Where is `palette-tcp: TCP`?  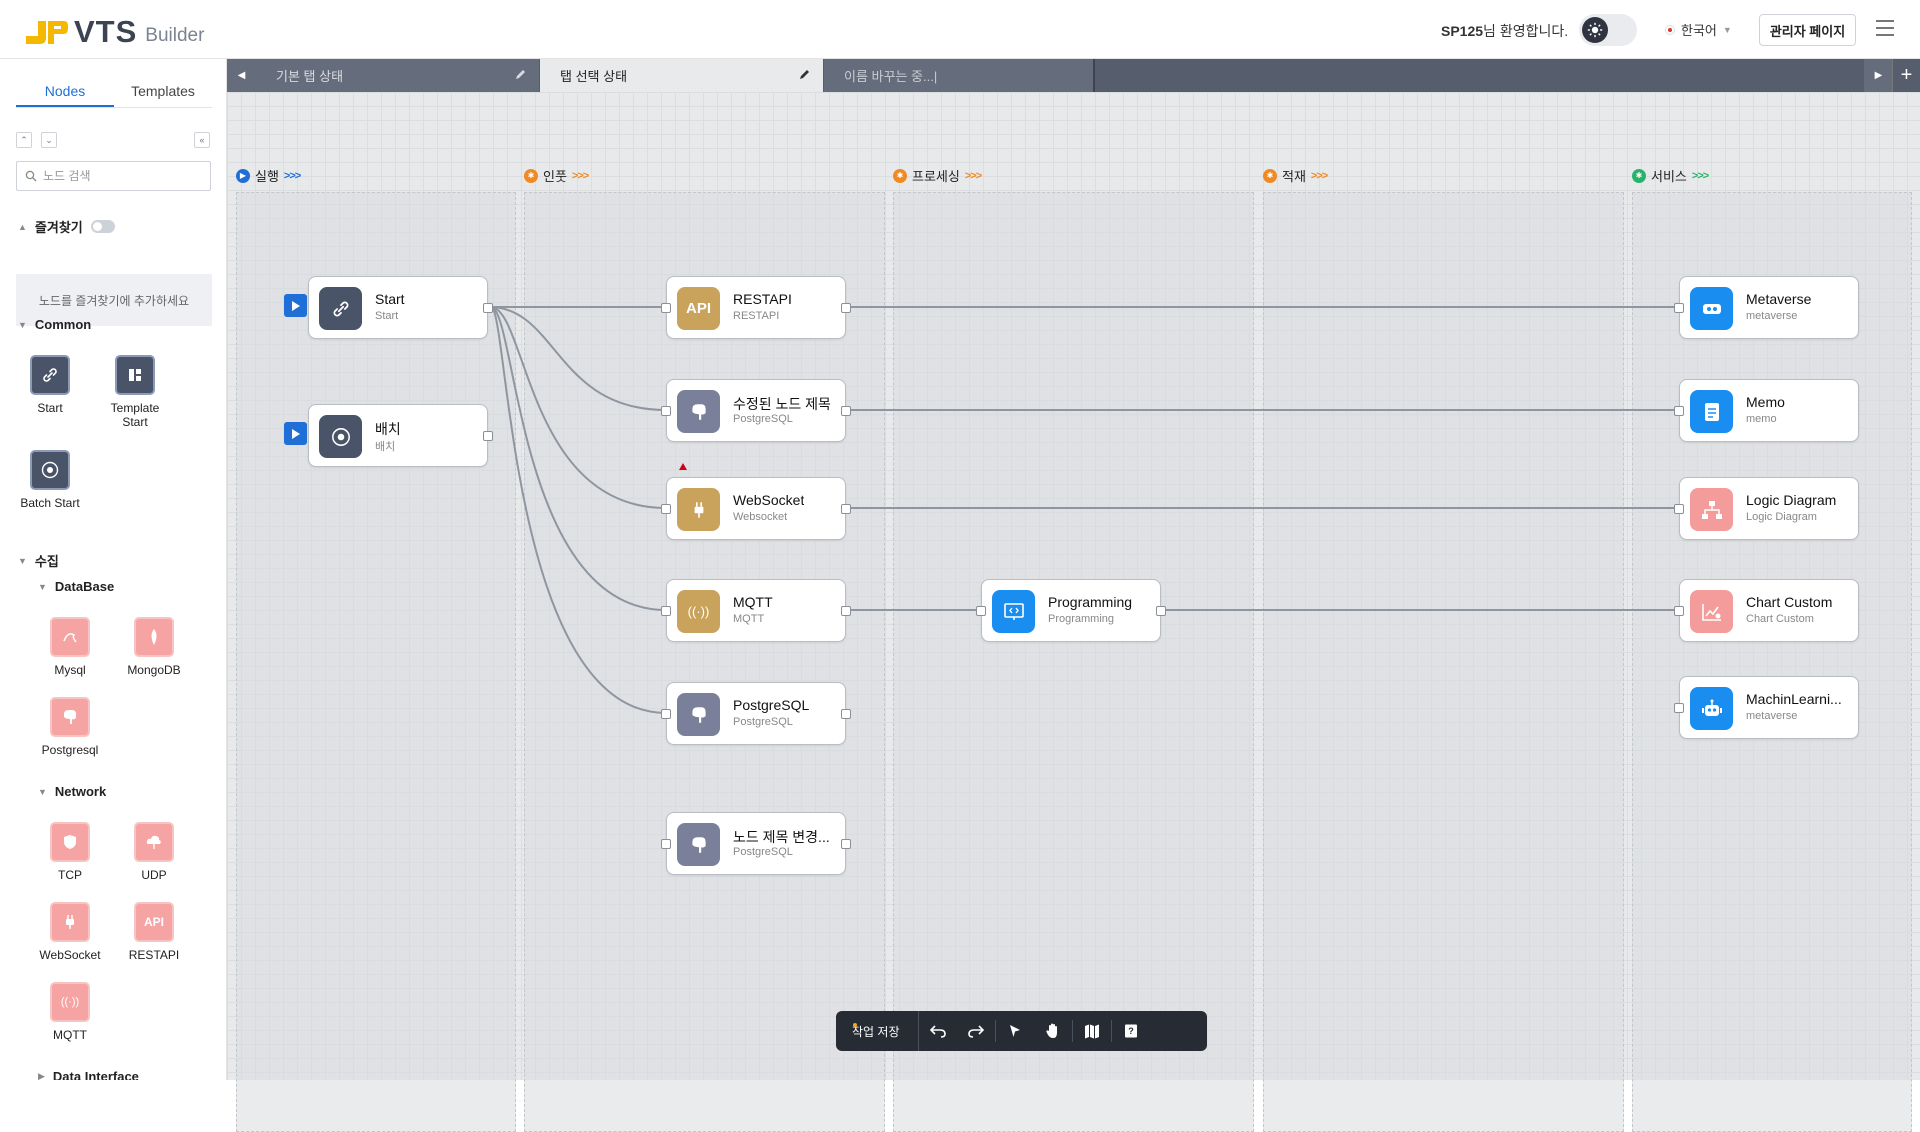 palette-tcp: TCP is located at coordinates (70, 852).